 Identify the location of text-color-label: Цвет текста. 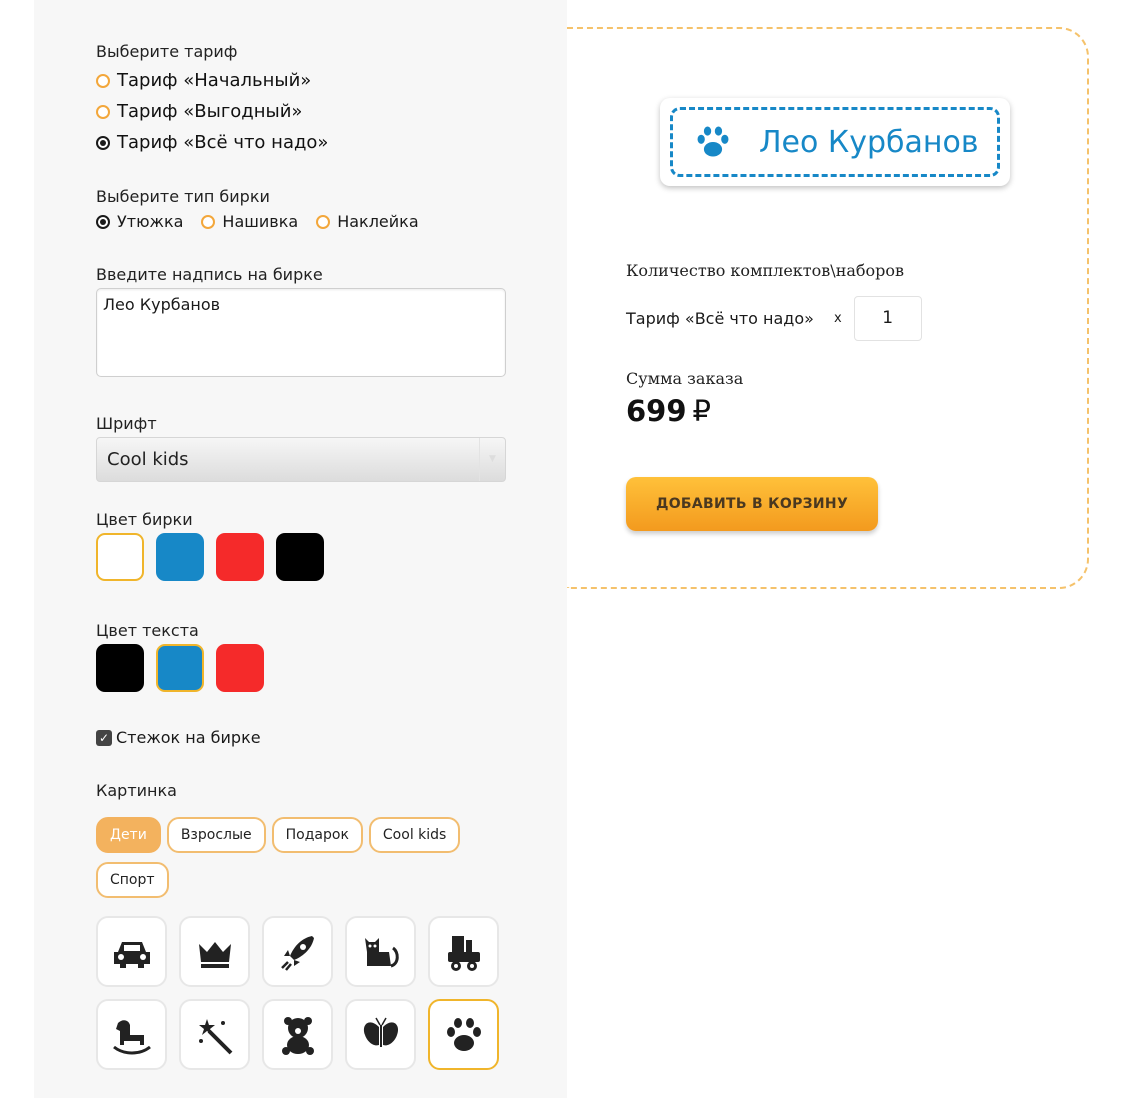
(147, 630).